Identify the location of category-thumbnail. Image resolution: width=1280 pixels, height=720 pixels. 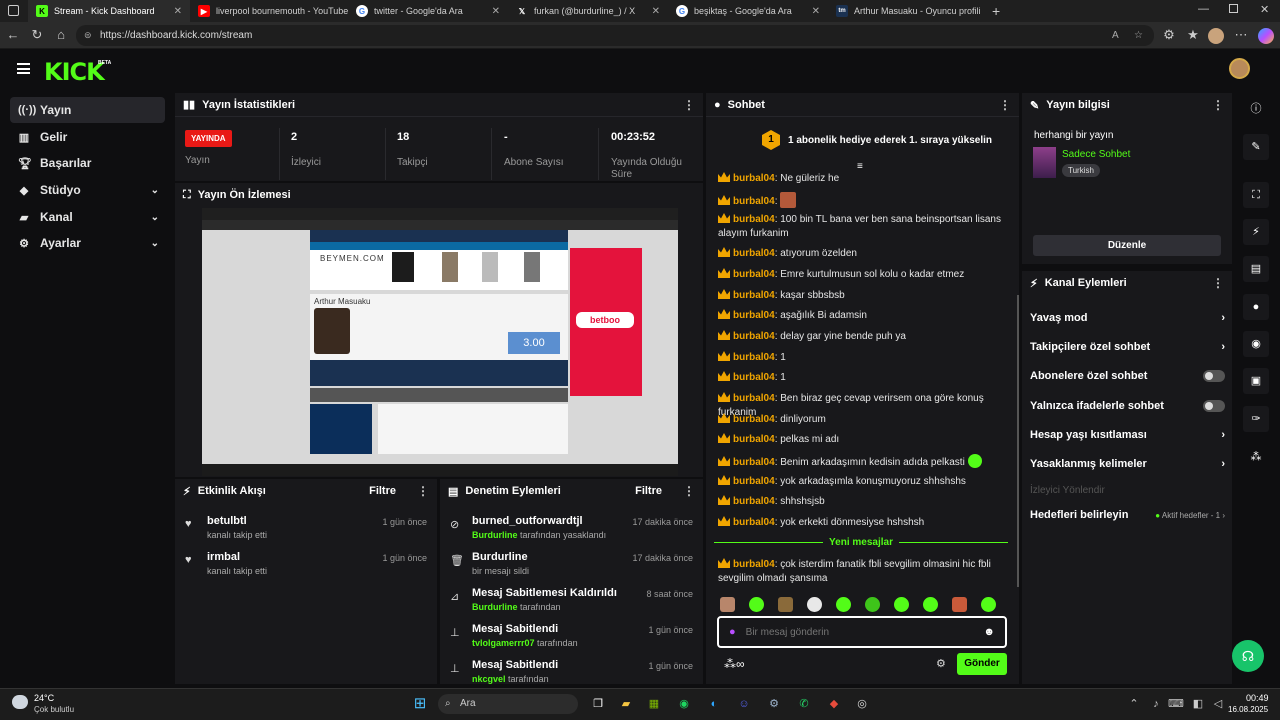
(1044, 162).